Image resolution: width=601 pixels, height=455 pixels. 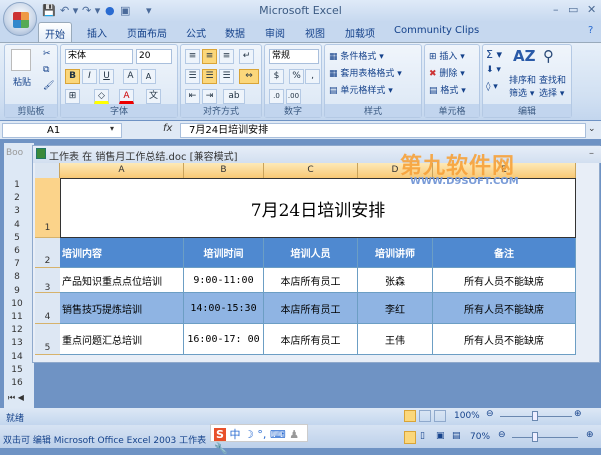 What do you see at coordinates (122, 253) in the screenshot?
I see `header-cell: 培训内容` at bounding box center [122, 253].